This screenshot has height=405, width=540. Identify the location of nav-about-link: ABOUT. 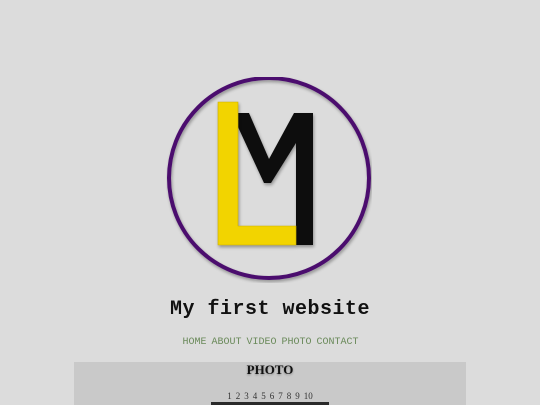
(226, 342).